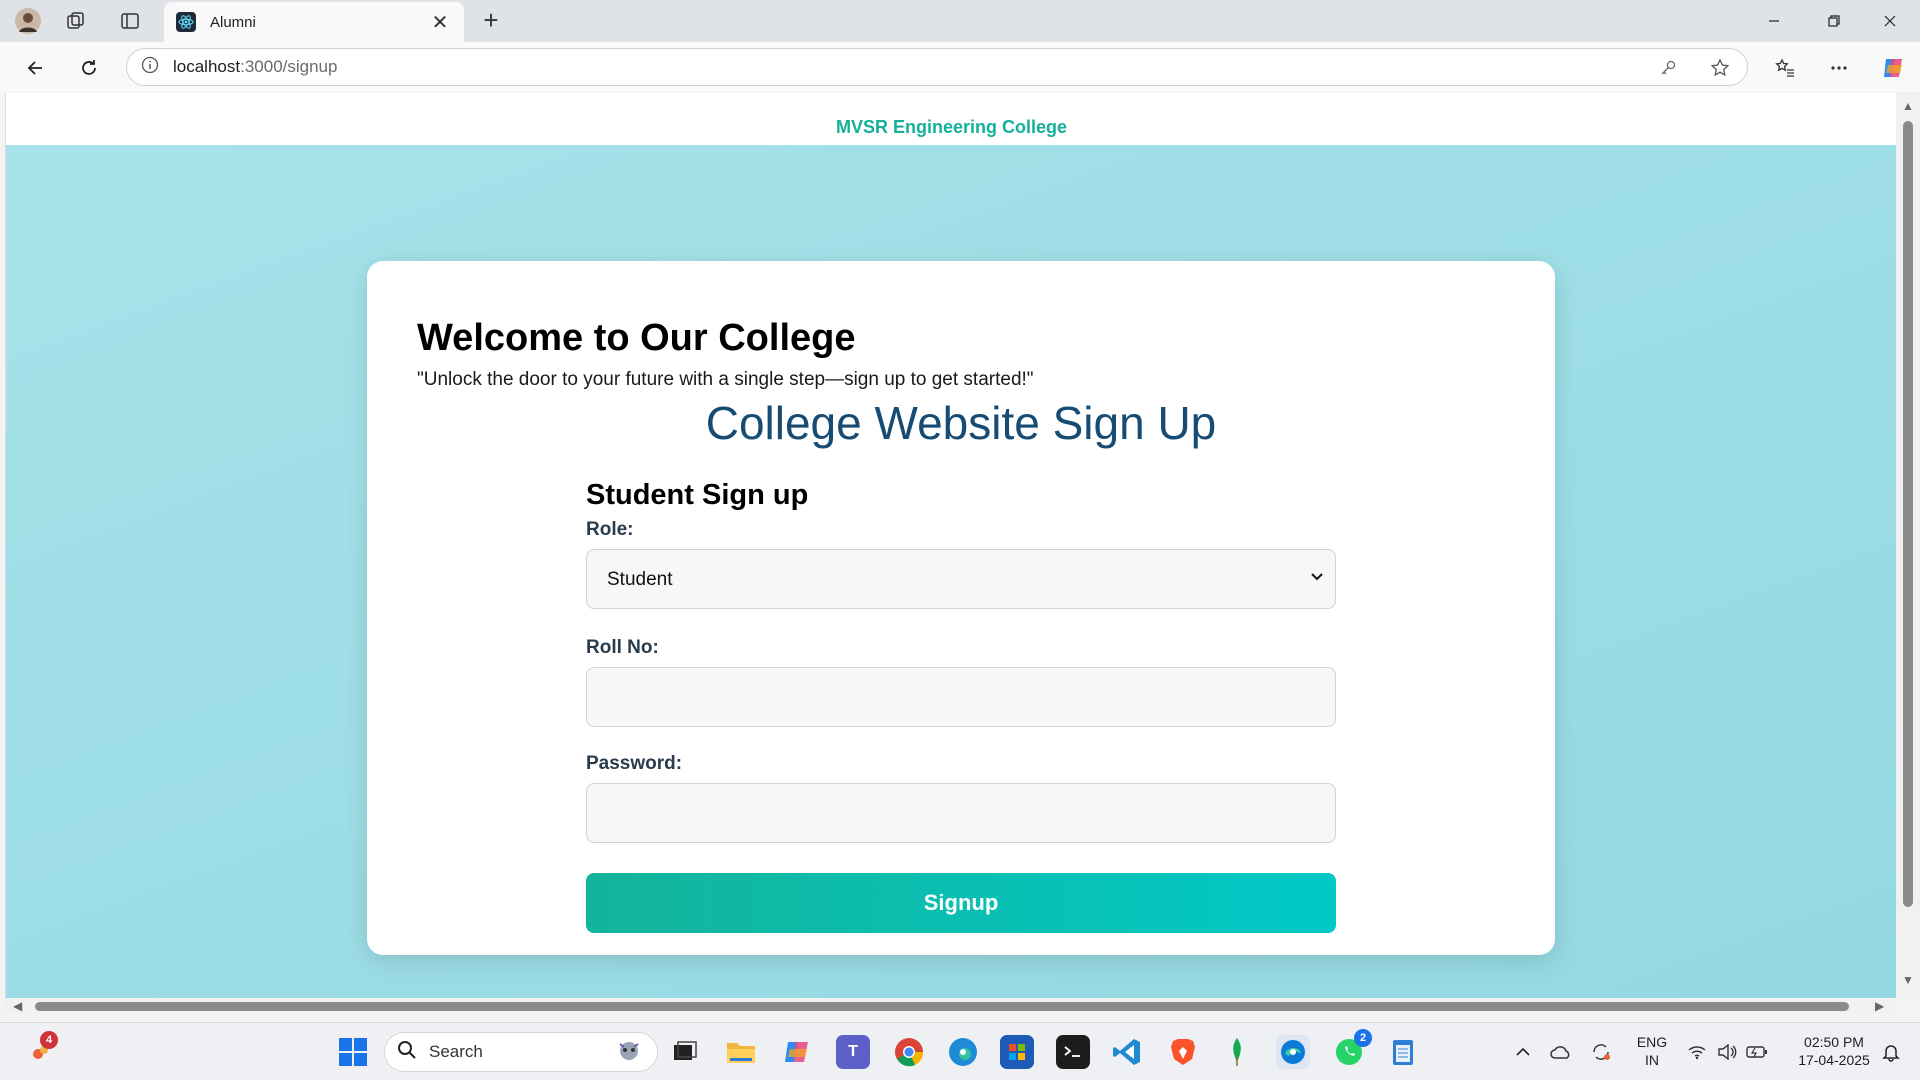  What do you see at coordinates (622, 647) in the screenshot?
I see `rollno-label: Roll No:` at bounding box center [622, 647].